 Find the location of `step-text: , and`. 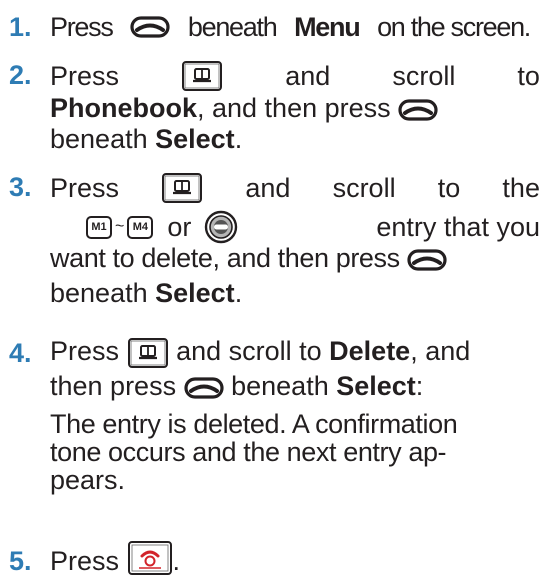

step-text: , and is located at coordinates (440, 351).